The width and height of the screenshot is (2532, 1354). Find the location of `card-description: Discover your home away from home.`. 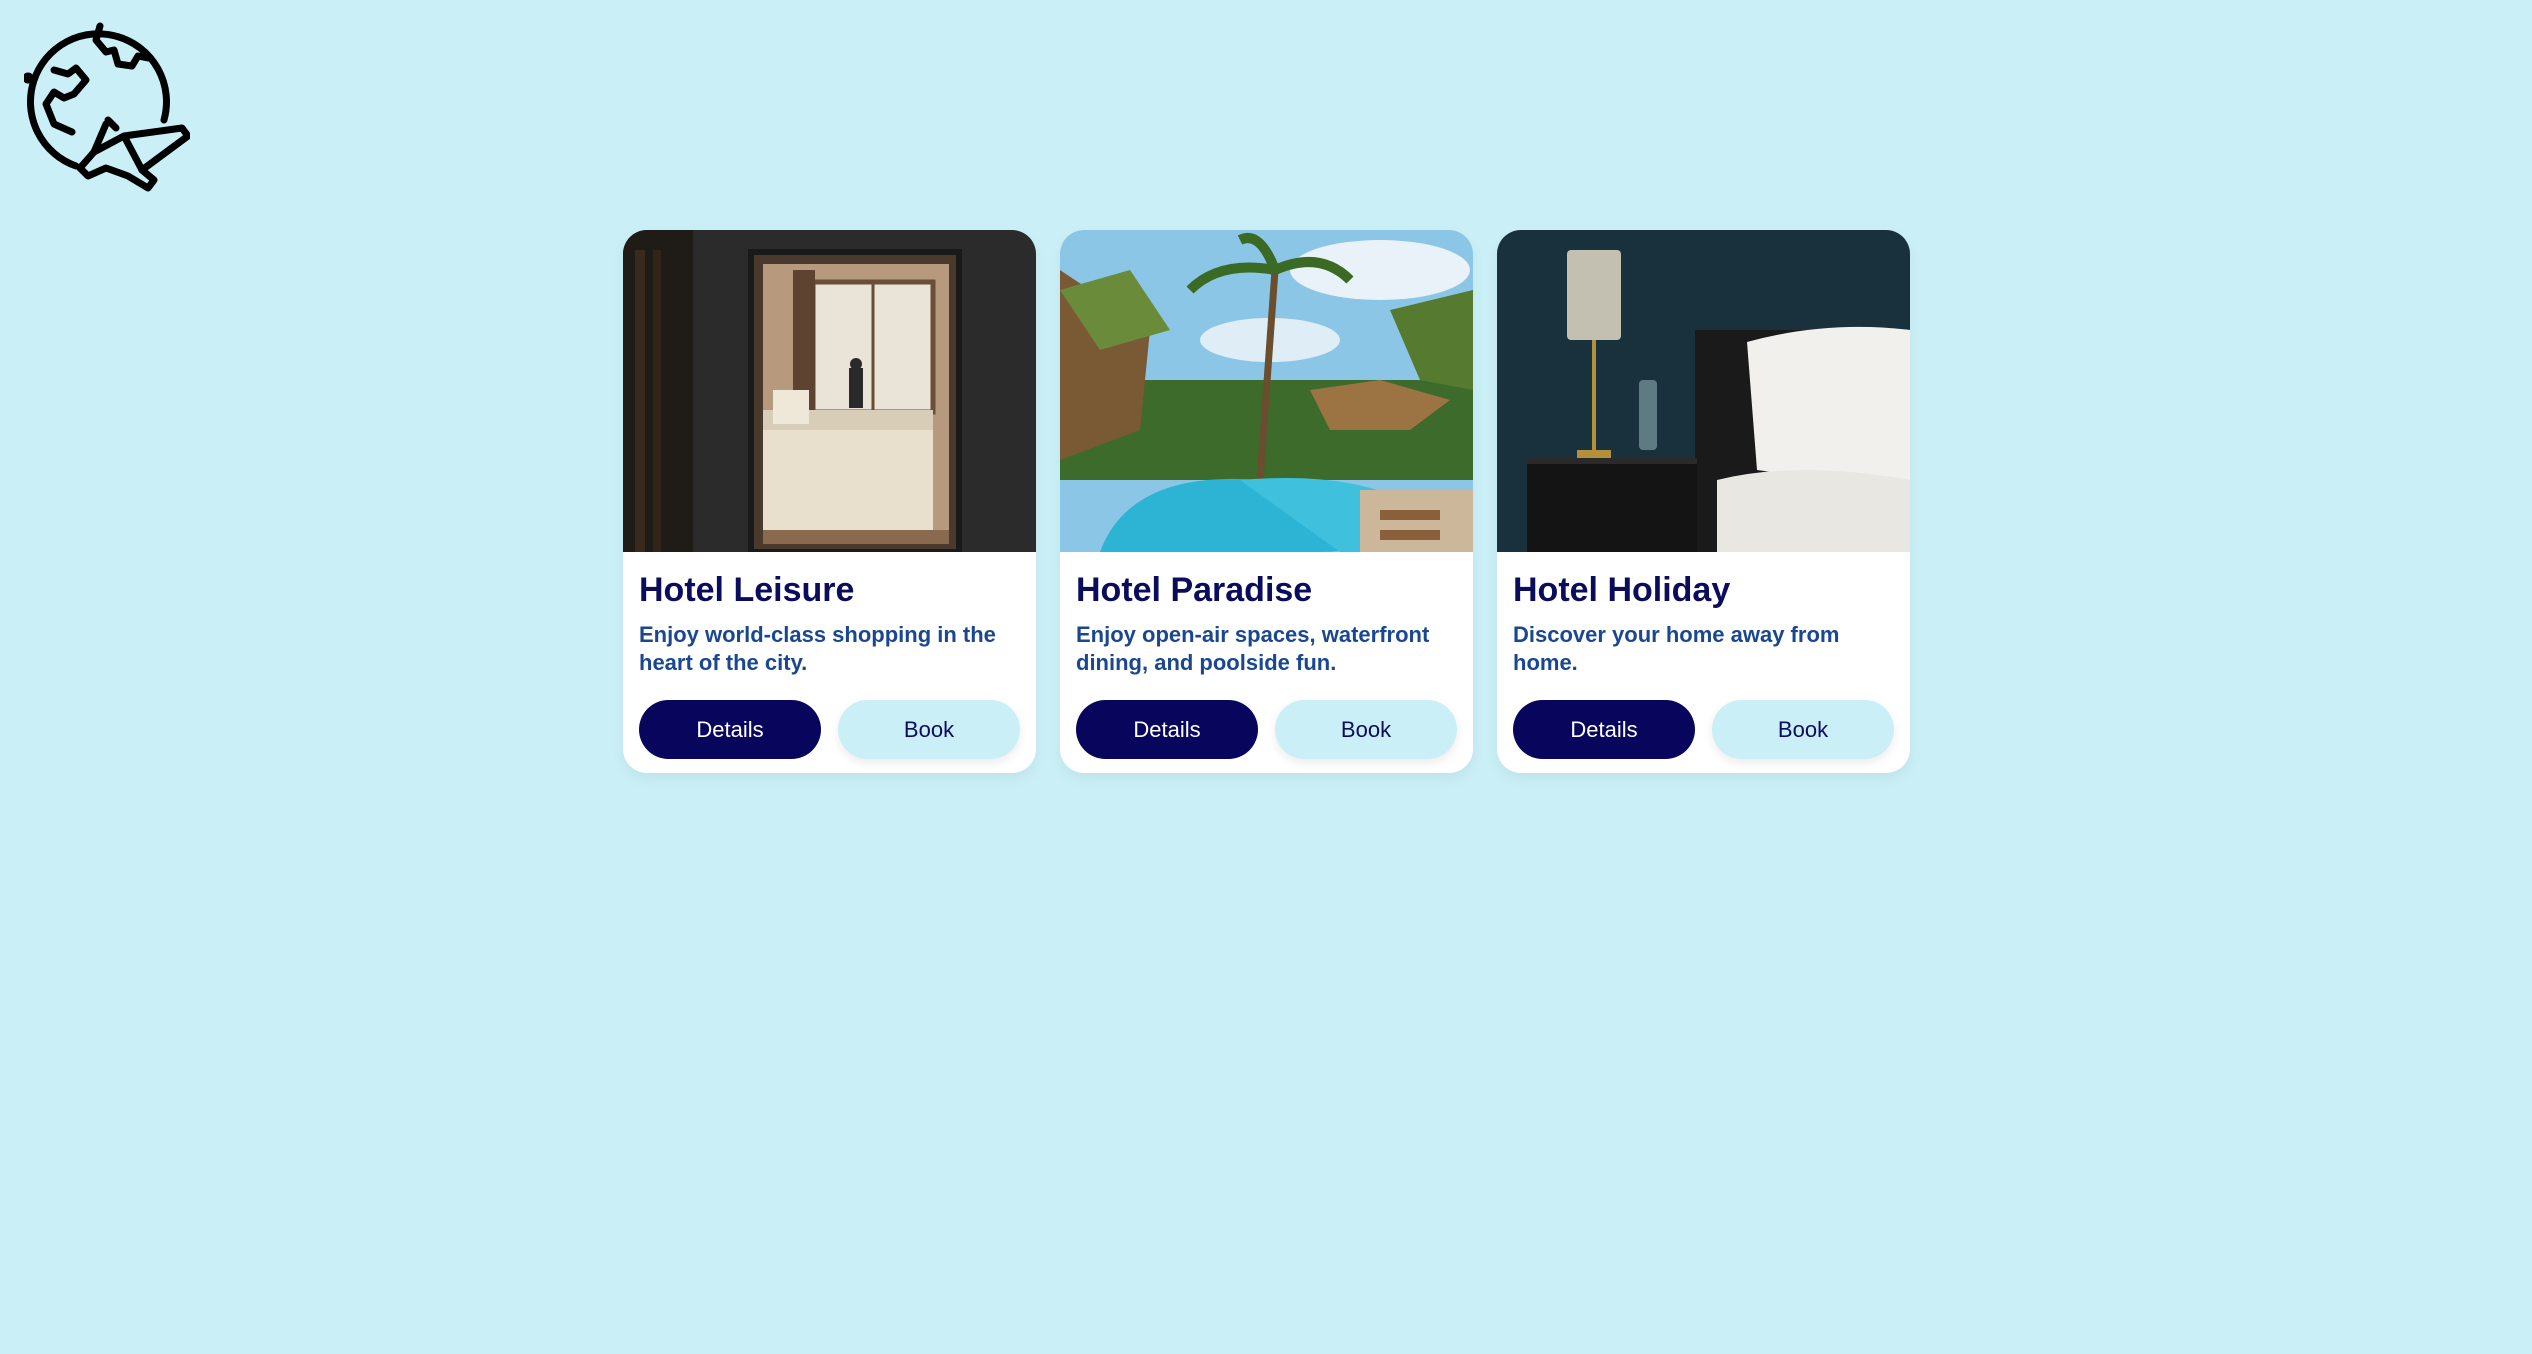

card-description: Discover your home away from home. is located at coordinates (1676, 648).